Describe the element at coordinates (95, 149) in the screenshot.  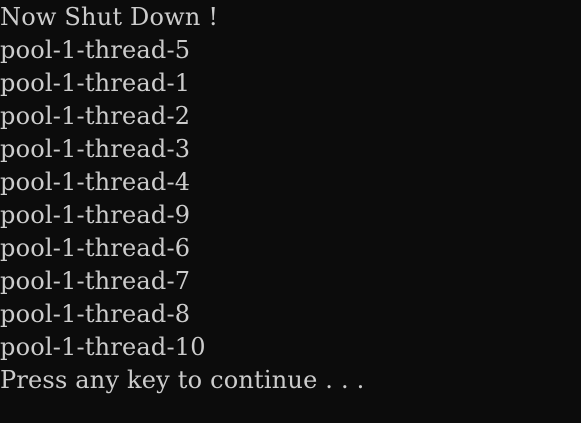
I see `console-line-thread-name: pool-1-thread-3` at that location.